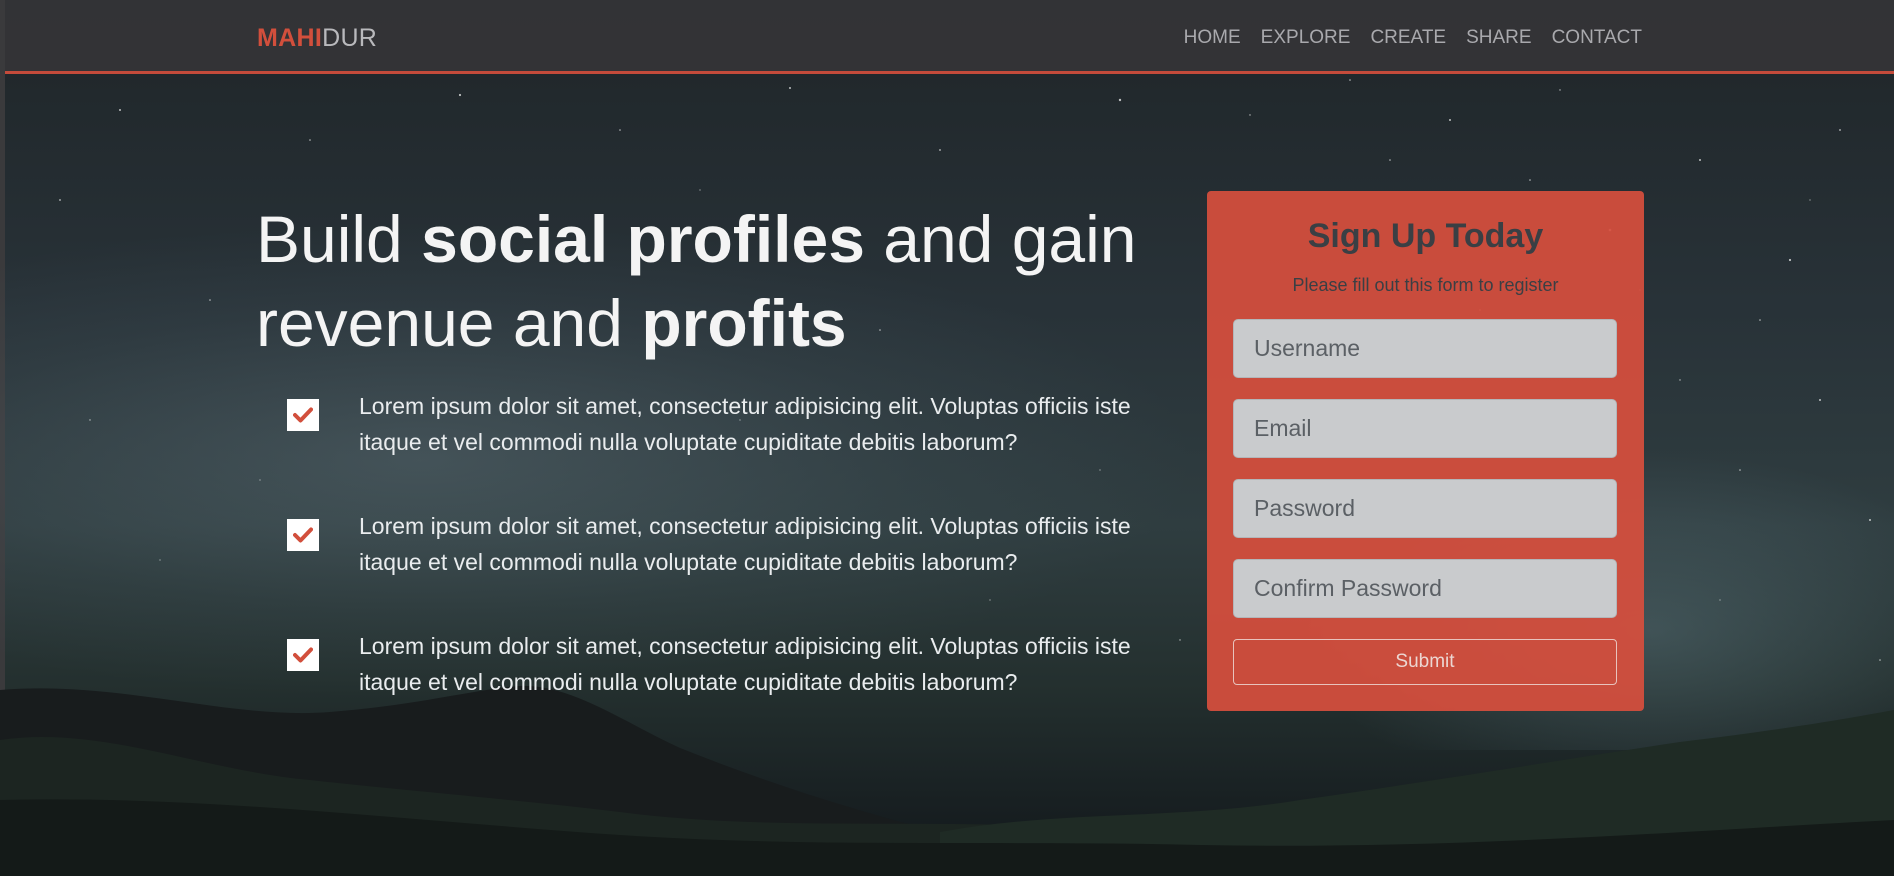  I want to click on nav-link-create: CREATE, so click(1408, 38).